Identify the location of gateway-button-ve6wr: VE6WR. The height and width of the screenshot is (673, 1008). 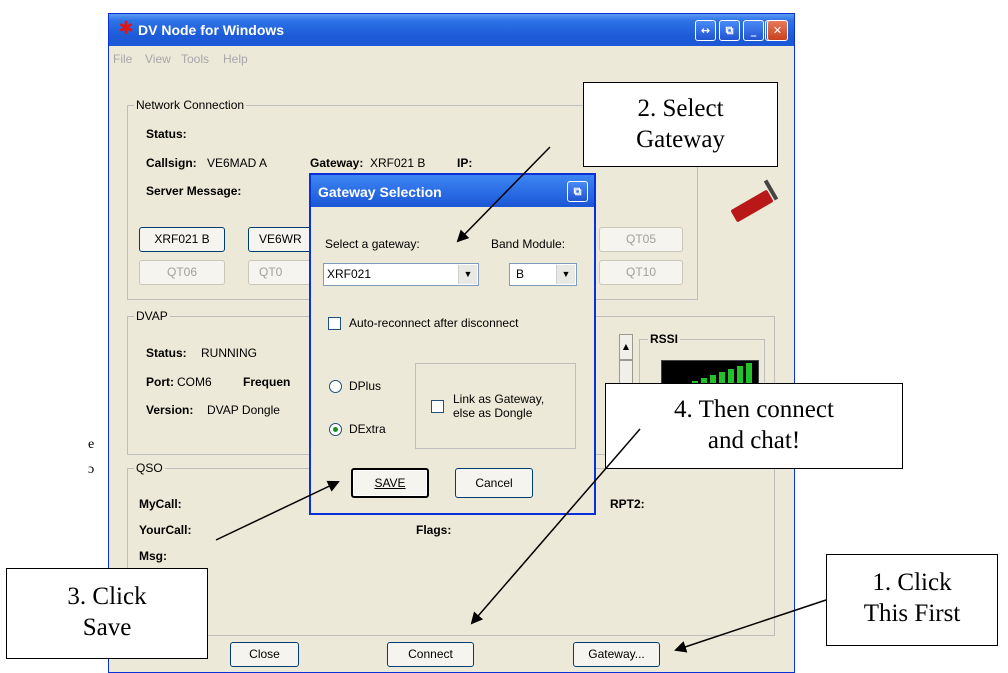
(280, 239).